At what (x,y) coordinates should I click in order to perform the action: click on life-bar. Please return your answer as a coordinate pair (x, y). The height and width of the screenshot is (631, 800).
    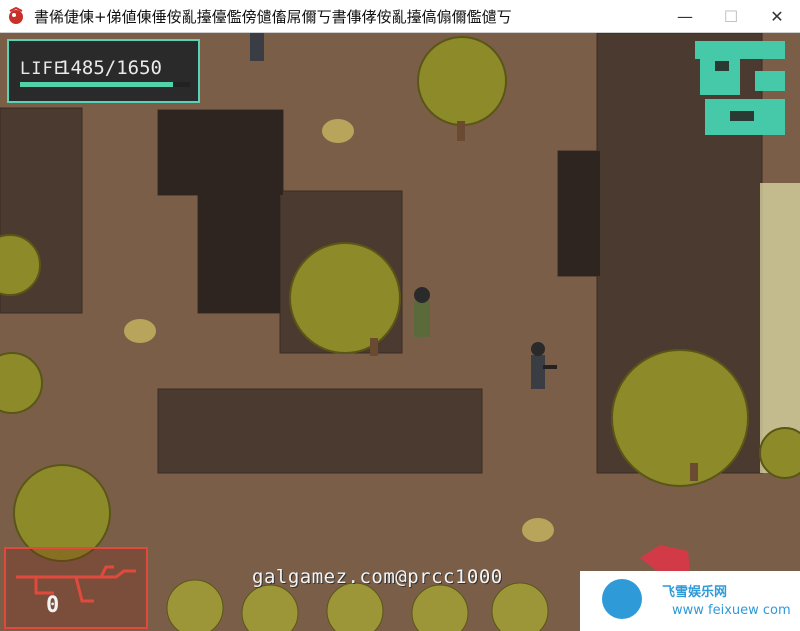
    Looking at the image, I should click on (105, 84).